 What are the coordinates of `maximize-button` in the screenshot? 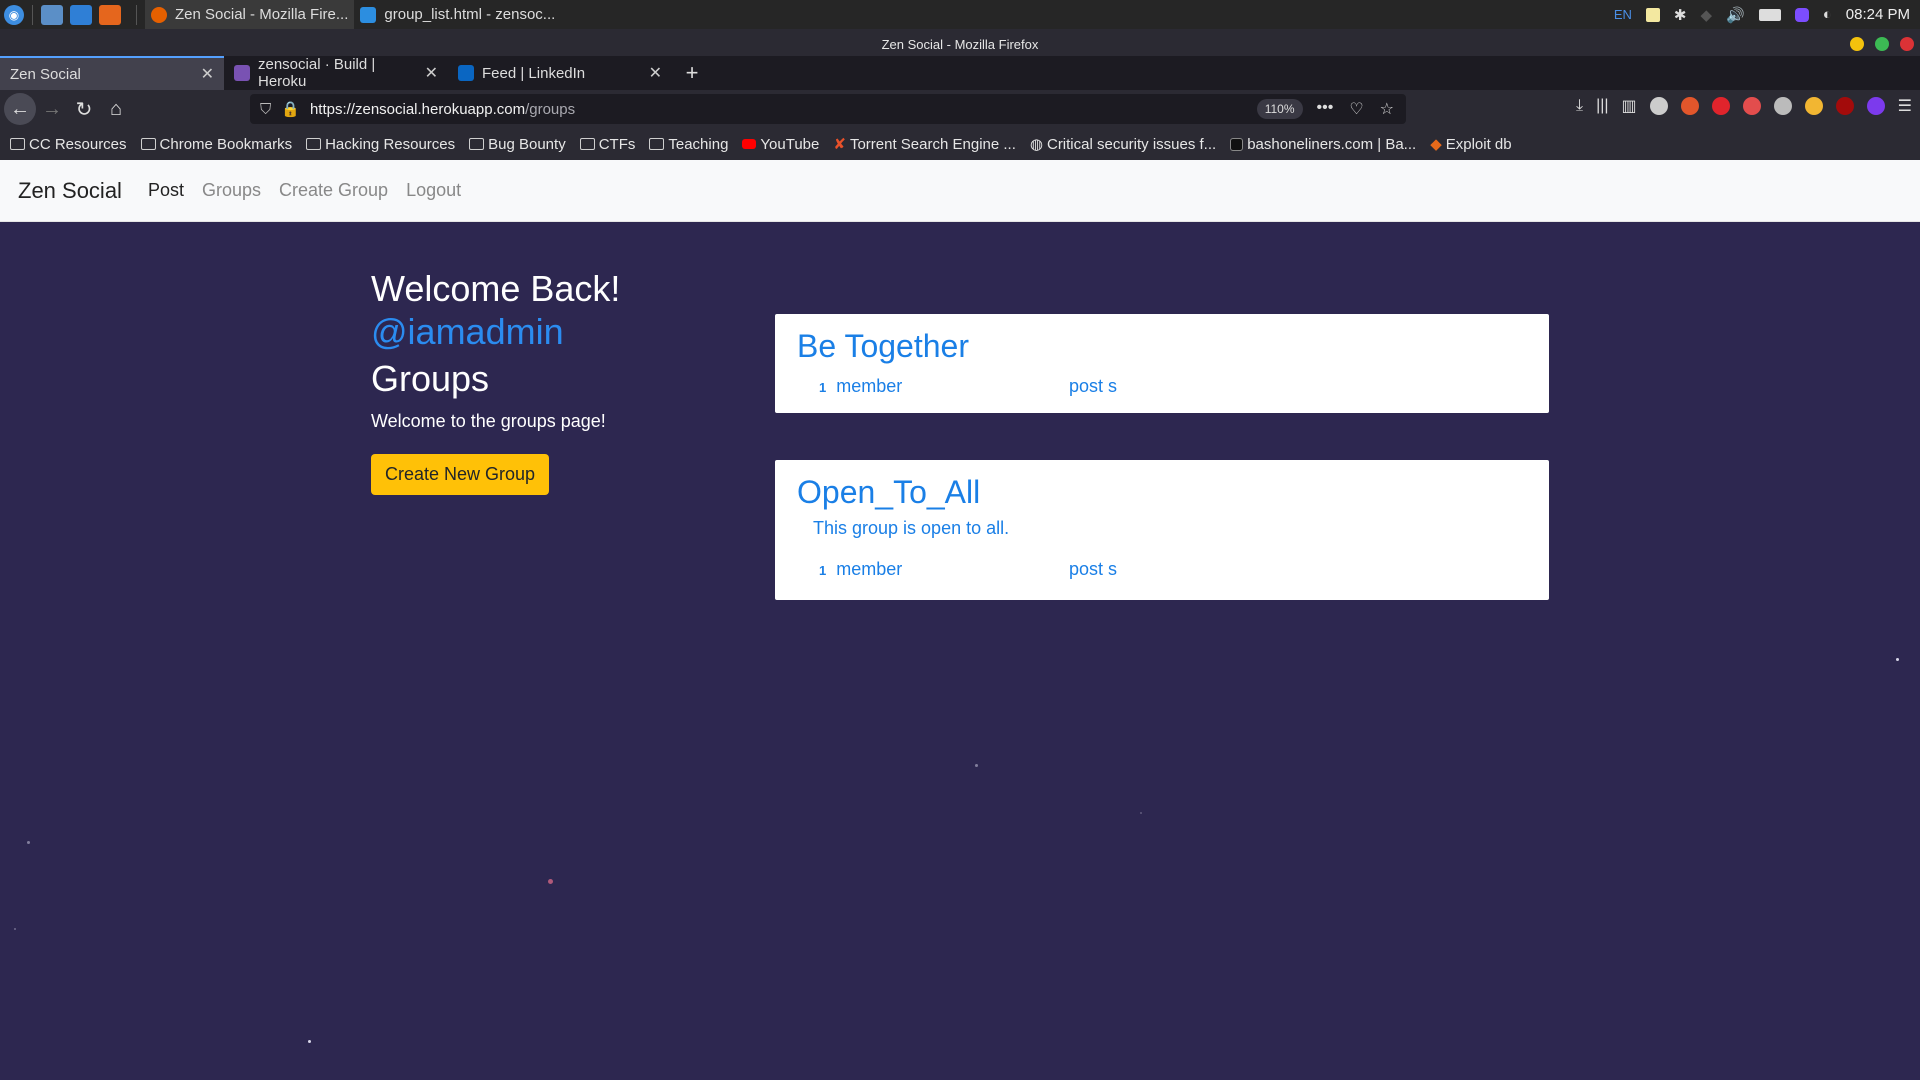 It's located at (1882, 44).